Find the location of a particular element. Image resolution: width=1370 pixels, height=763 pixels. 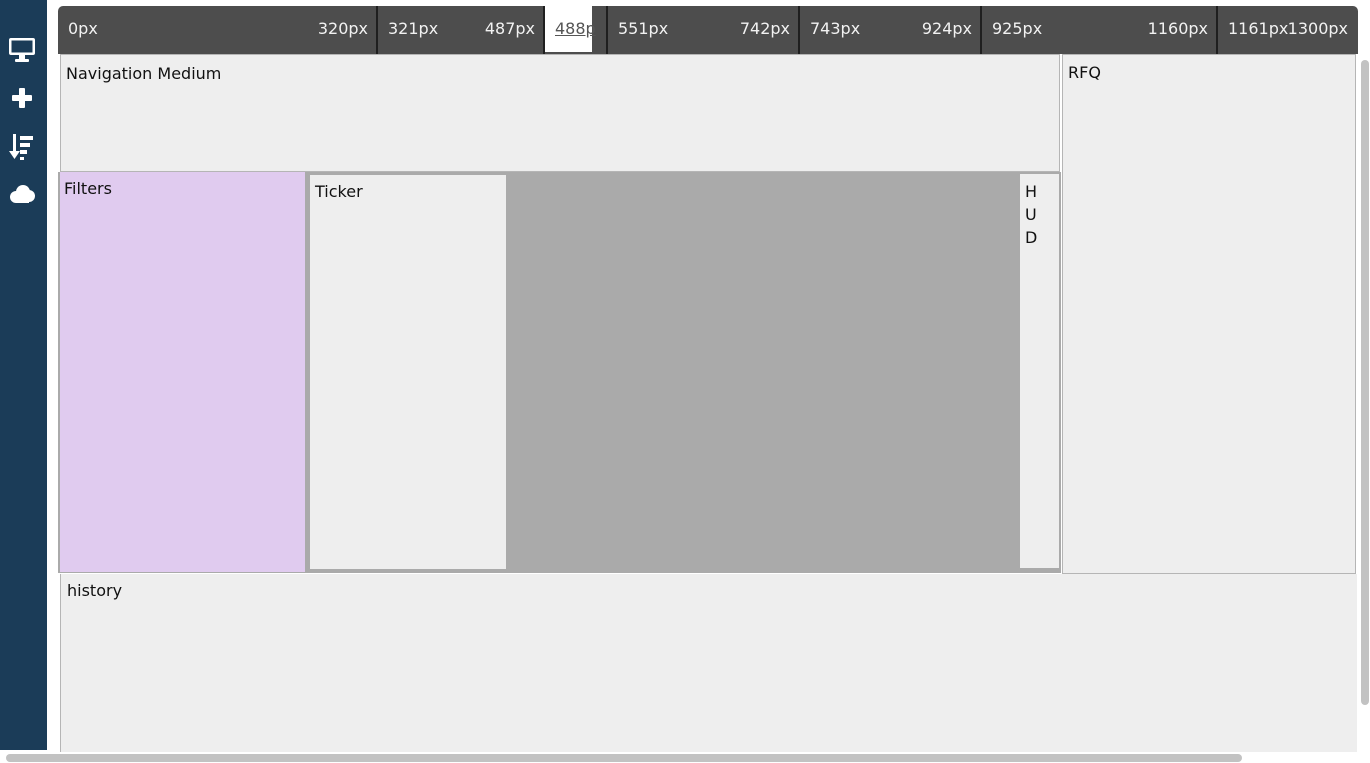

breakpoint-segment-2: 488p is located at coordinates (576, 30).